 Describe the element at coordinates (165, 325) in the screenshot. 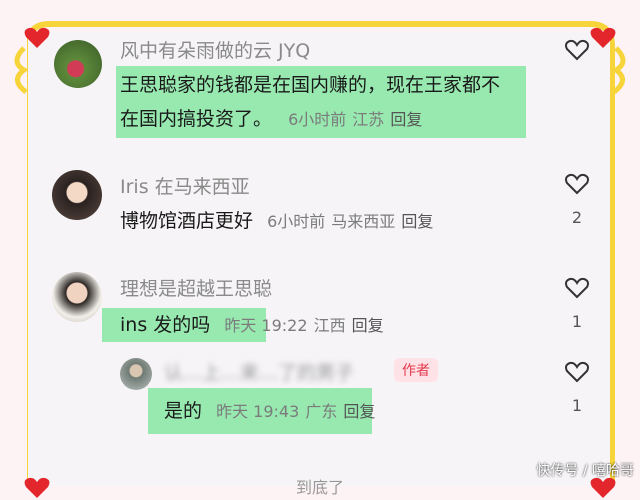

I see `comment-text: ins 发的吗` at that location.